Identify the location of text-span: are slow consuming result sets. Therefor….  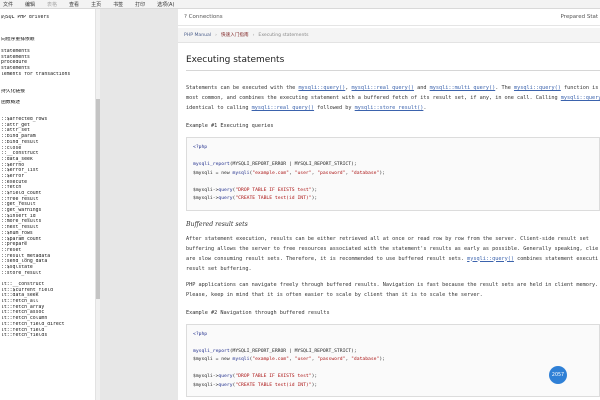
(327, 258).